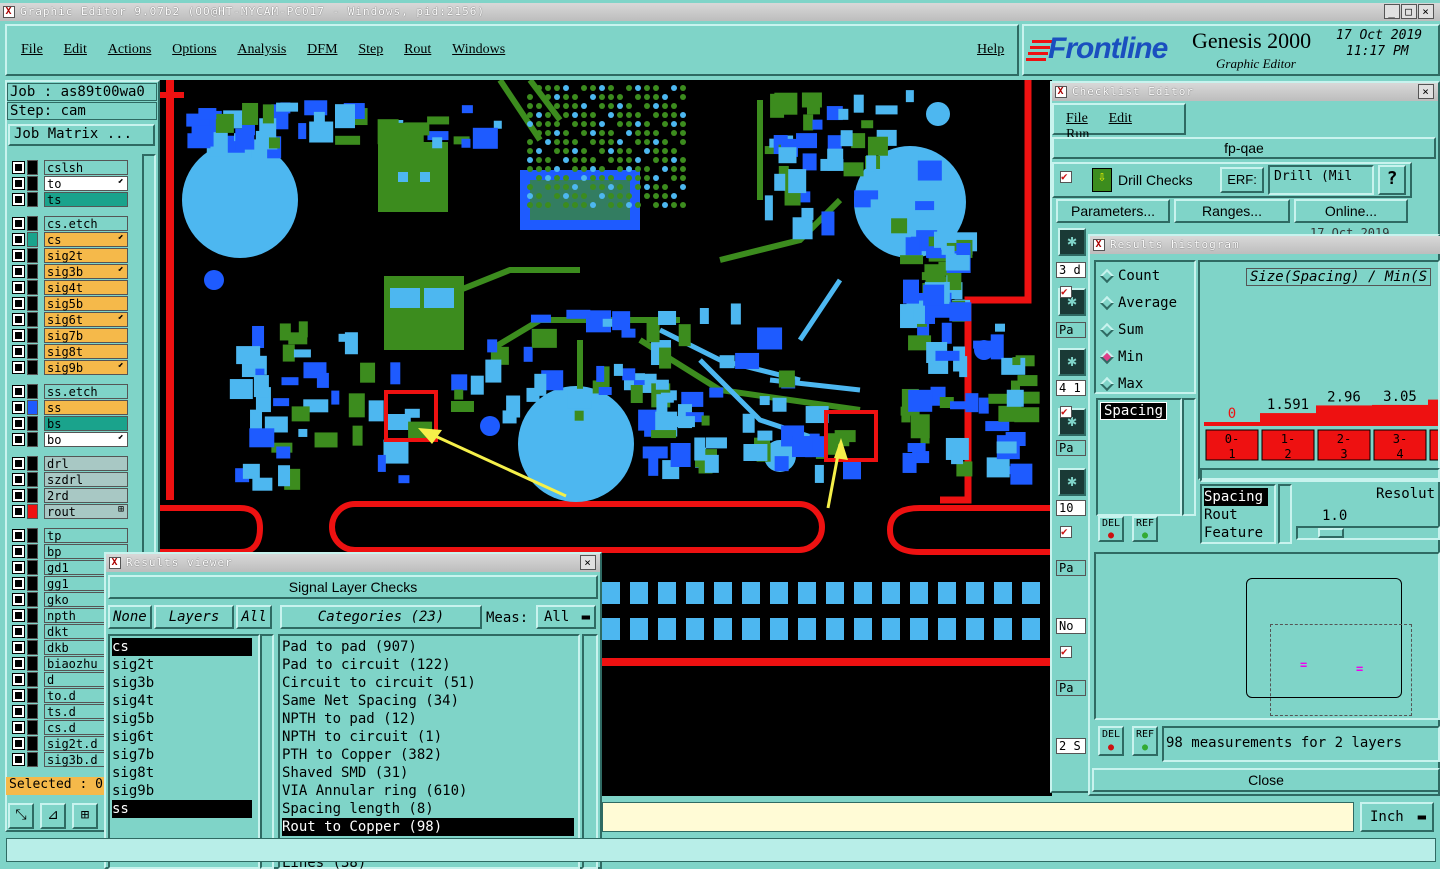  I want to click on del-button: DEL ●, so click(1111, 529).